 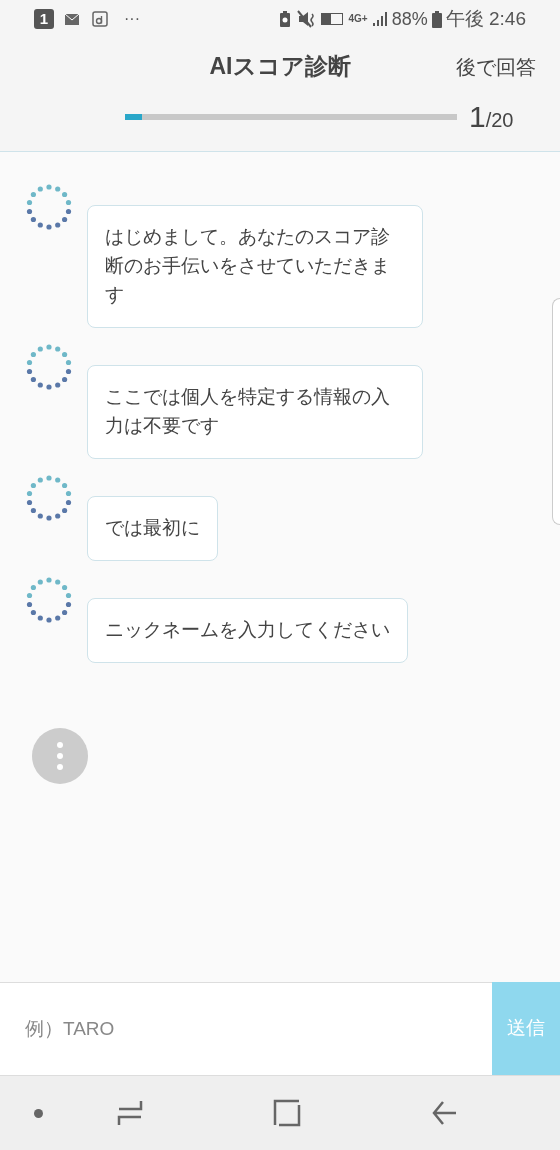 I want to click on chat-bubble: はじめまして。あなたのスコア診断のお手伝いをさせていただきます, so click(x=255, y=266).